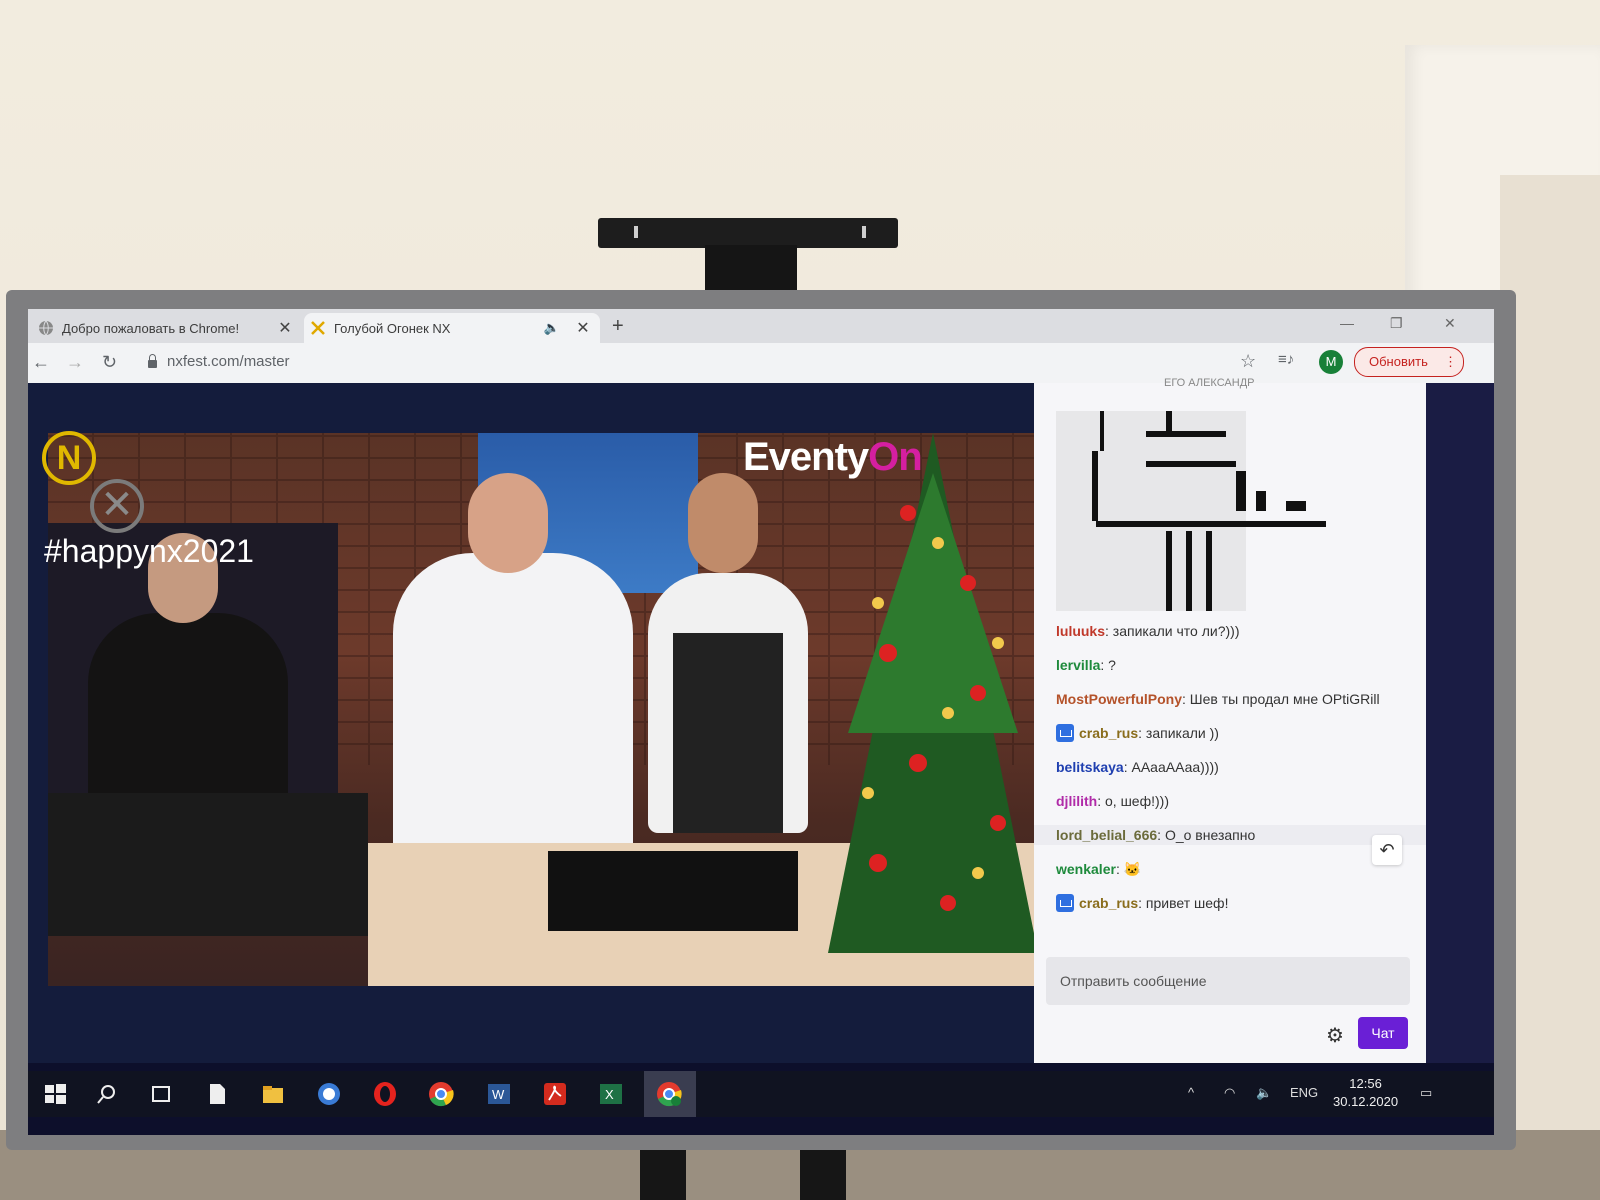 This screenshot has height=1200, width=1600. Describe the element at coordinates (1409, 362) in the screenshot. I see `update-button: Обновить` at that location.